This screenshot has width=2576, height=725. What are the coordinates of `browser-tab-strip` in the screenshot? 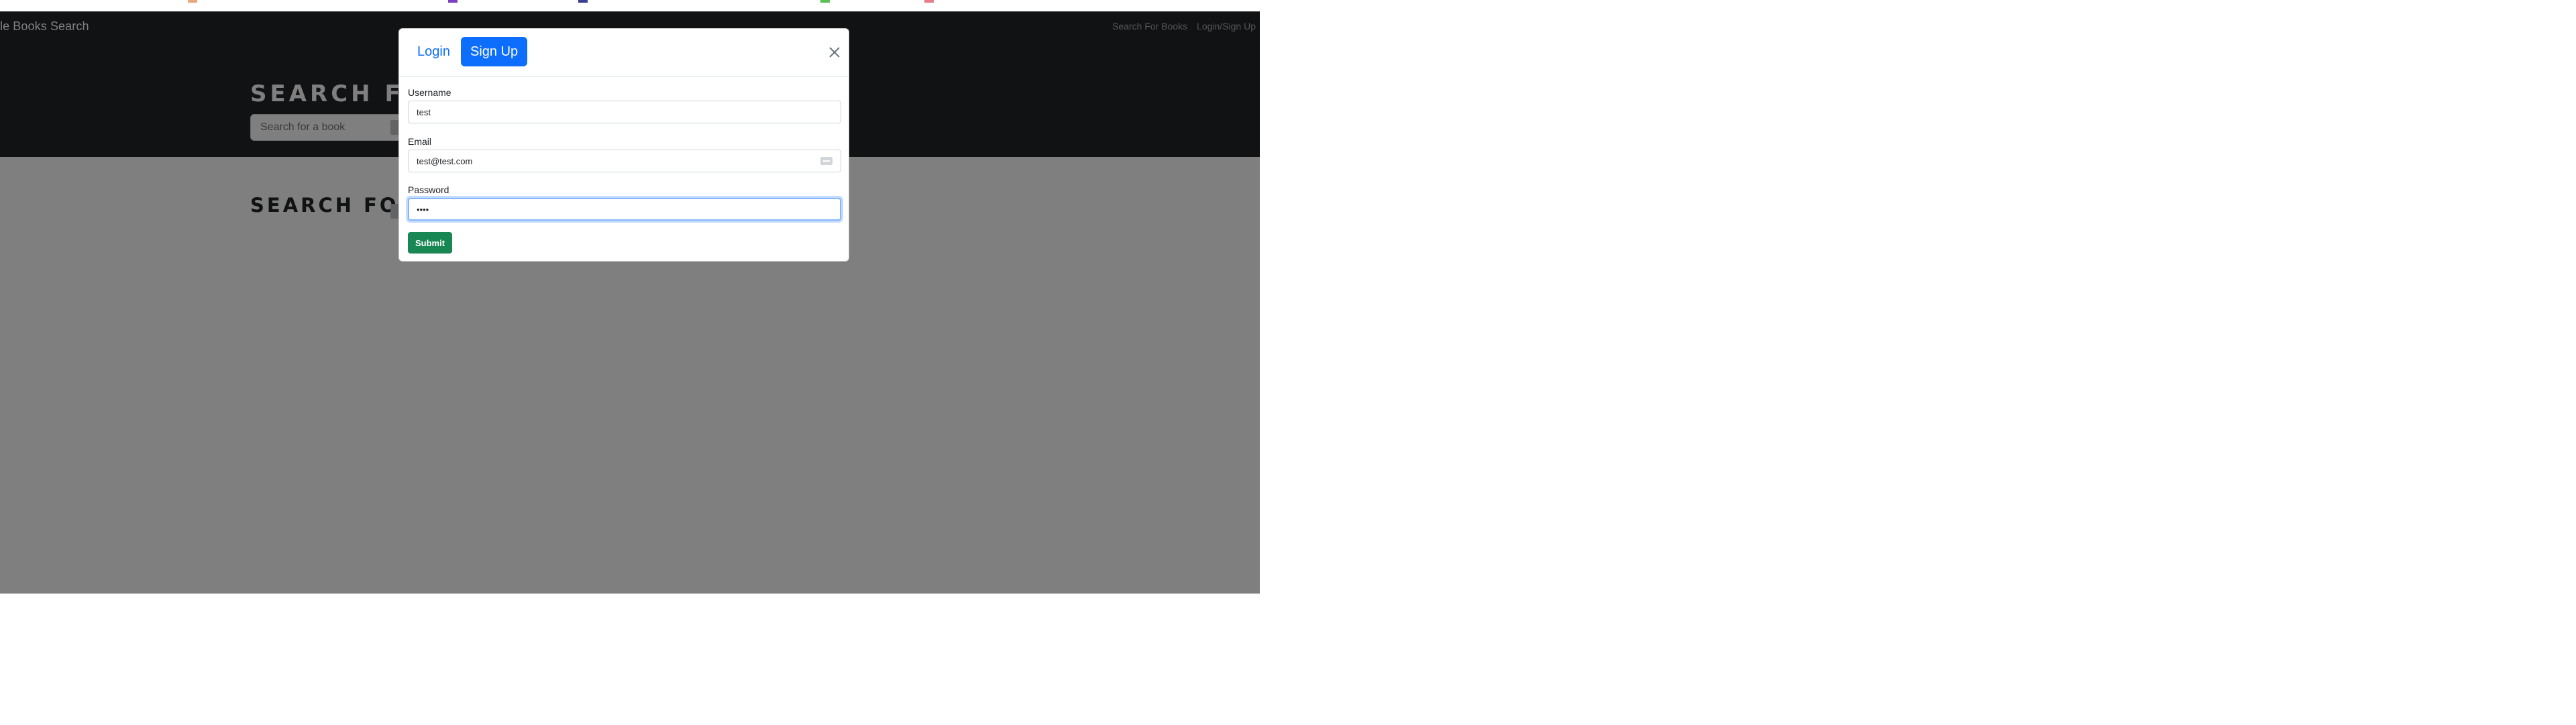 It's located at (1288, 5).